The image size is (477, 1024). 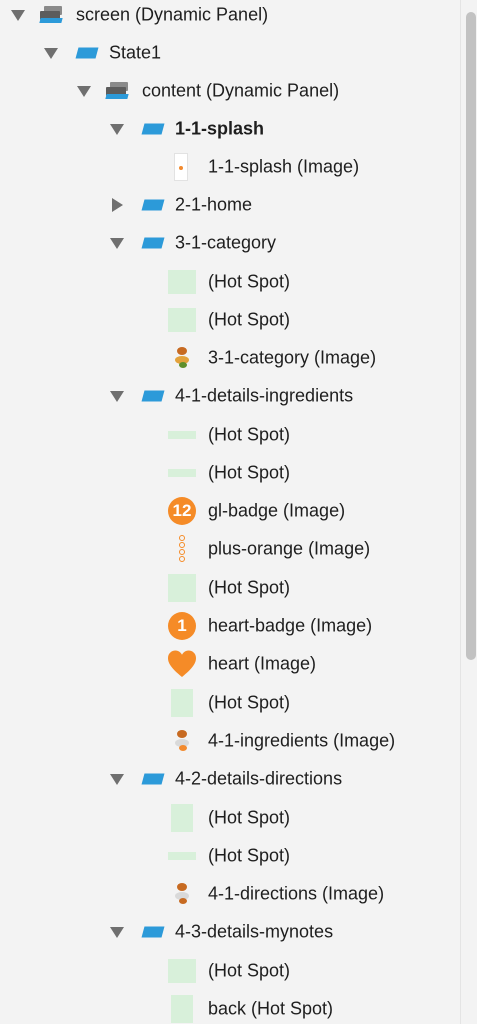 I want to click on tree-label: gl-badge (Image), so click(x=277, y=510).